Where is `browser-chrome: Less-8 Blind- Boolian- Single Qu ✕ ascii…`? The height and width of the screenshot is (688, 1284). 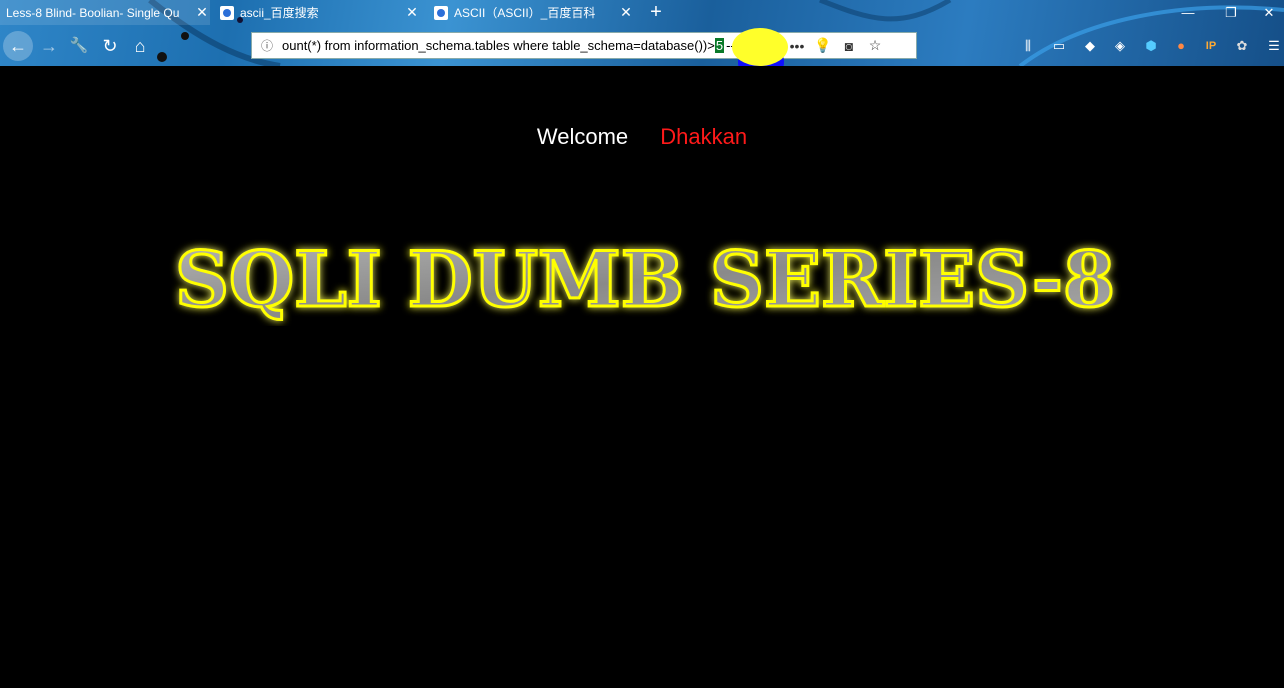 browser-chrome: Less-8 Blind- Boolian- Single Qu ✕ ascii… is located at coordinates (642, 33).